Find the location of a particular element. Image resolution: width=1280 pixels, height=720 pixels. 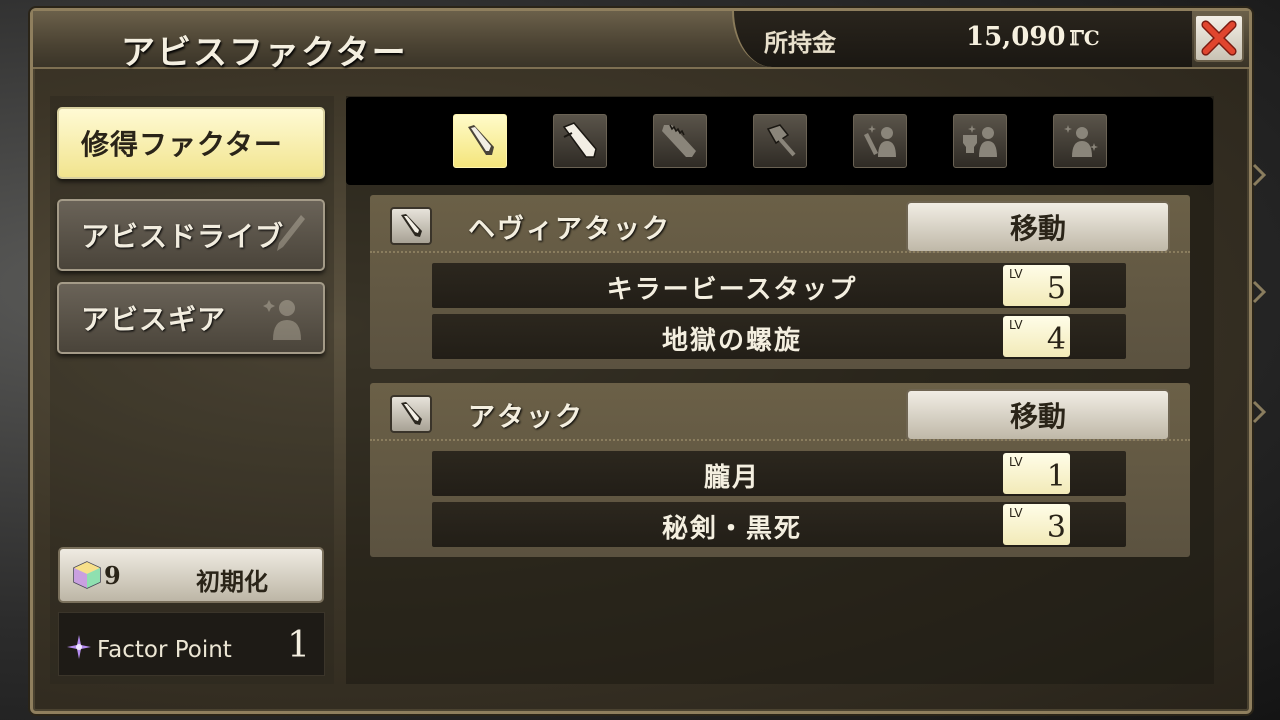

skill-name: キラービースタップ is located at coordinates (732, 290).